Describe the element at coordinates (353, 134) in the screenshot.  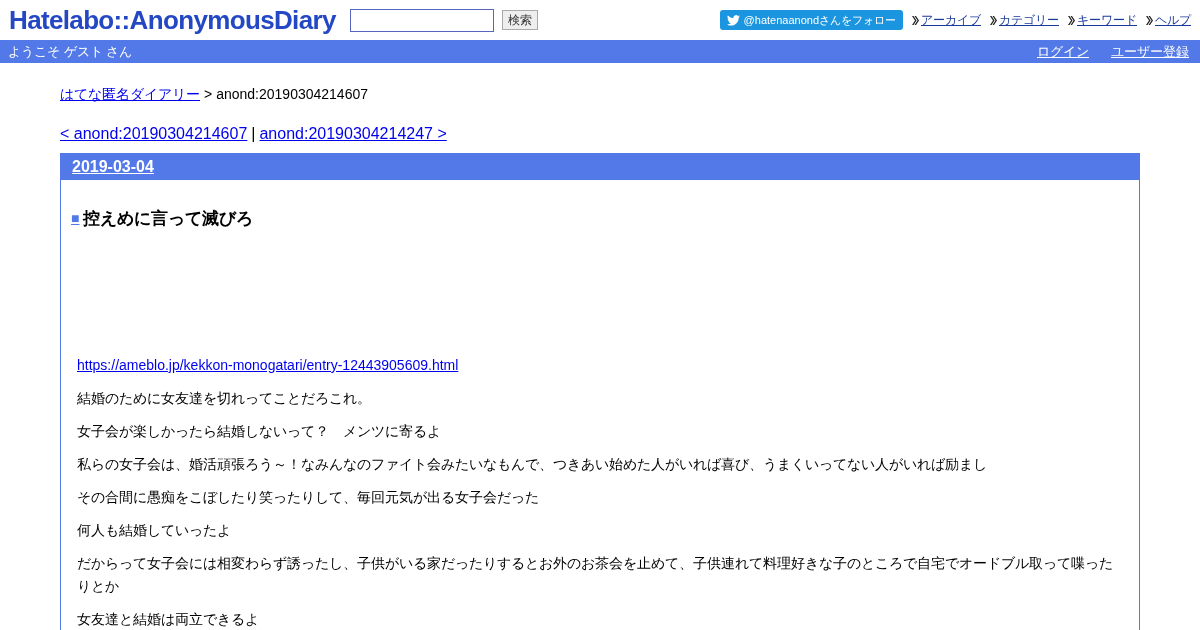
I see `next-link: anond:20190304214247 >` at that location.